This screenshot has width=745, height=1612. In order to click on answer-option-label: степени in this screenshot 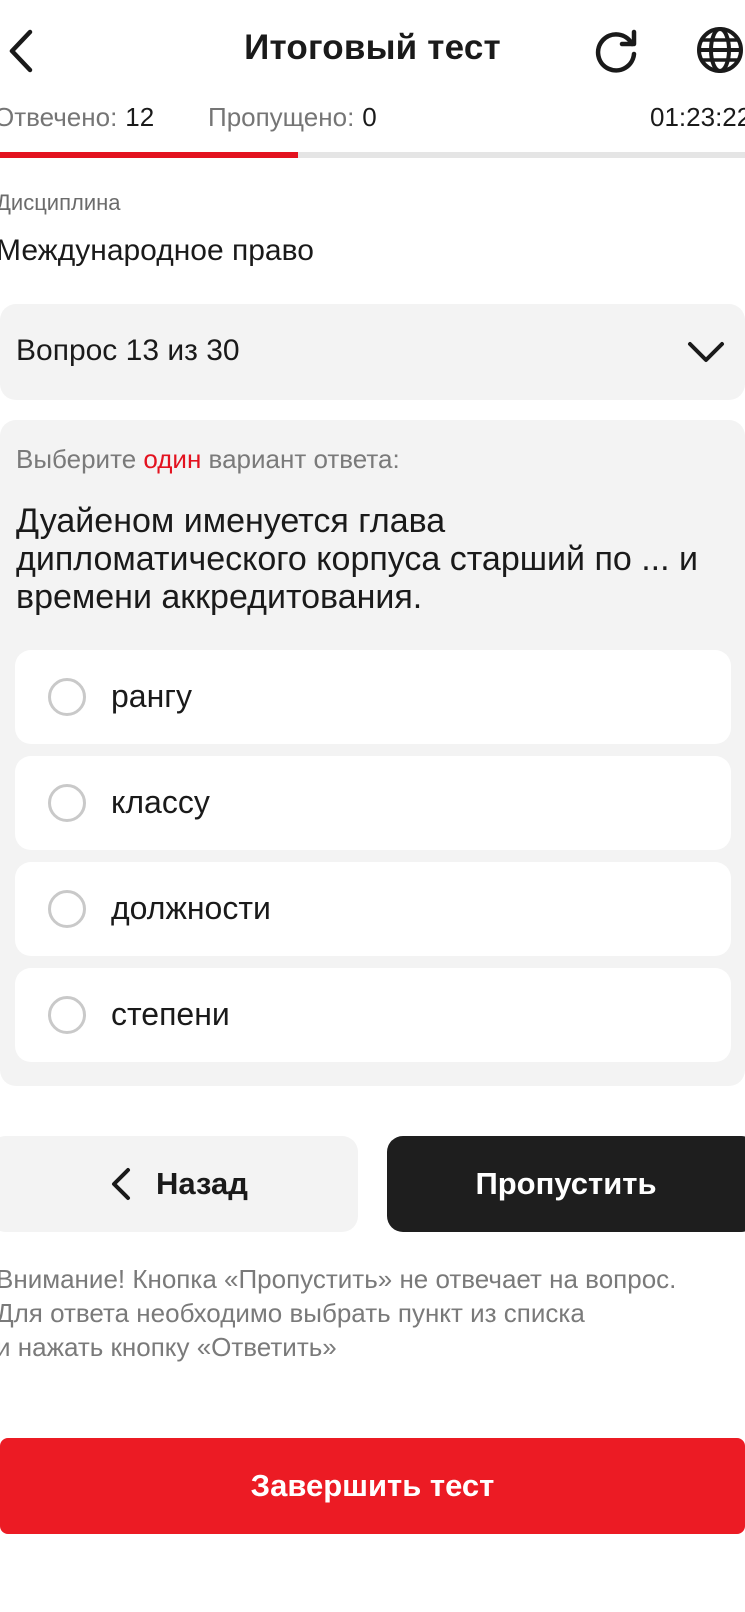, I will do `click(170, 1014)`.